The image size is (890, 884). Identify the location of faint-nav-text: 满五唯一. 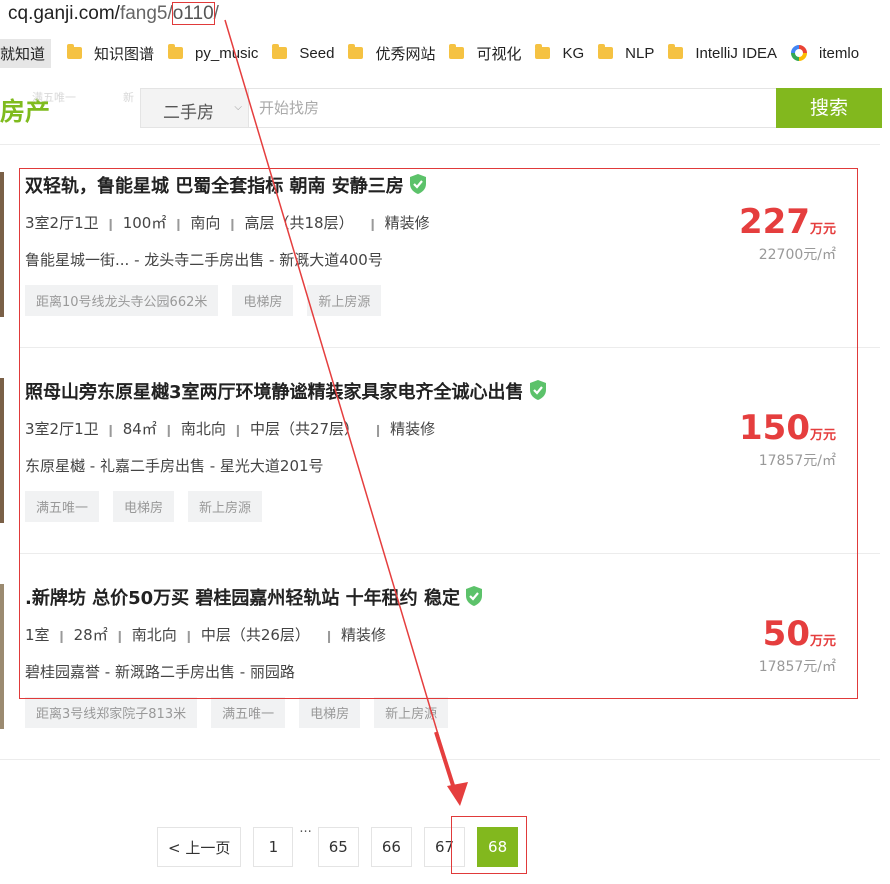
(54, 97).